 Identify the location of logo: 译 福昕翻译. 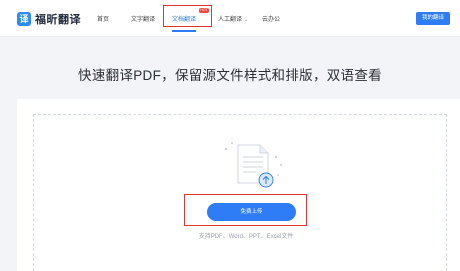
(49, 19).